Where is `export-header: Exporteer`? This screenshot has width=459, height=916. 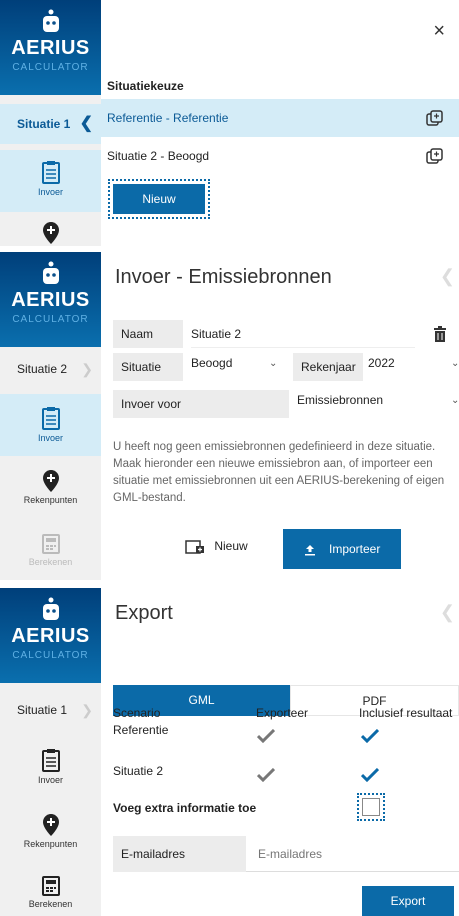
export-header: Exporteer is located at coordinates (282, 713).